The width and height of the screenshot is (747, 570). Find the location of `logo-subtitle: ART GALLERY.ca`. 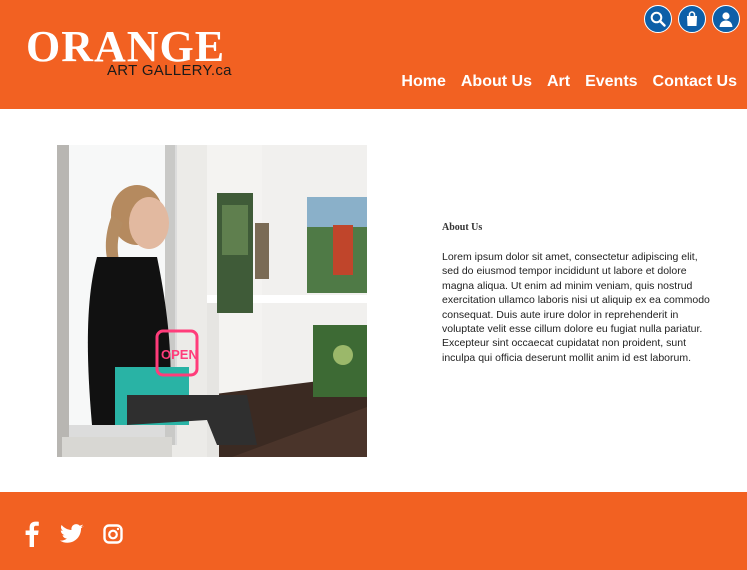

logo-subtitle: ART GALLERY.ca is located at coordinates (169, 71).